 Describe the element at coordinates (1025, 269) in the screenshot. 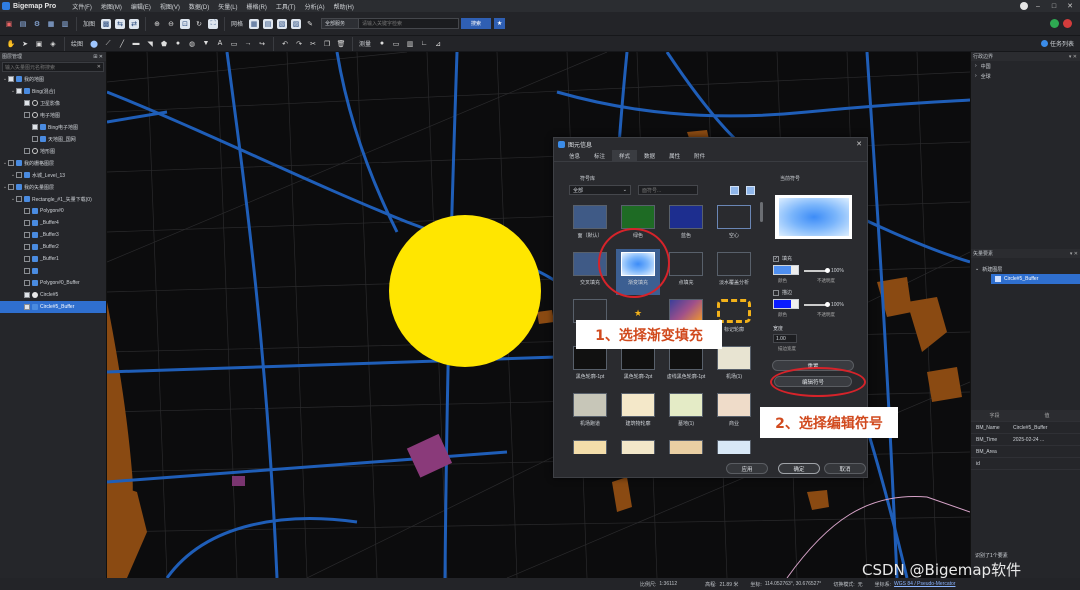

I see `feature-layer-new: ⌄ 新建图层` at that location.